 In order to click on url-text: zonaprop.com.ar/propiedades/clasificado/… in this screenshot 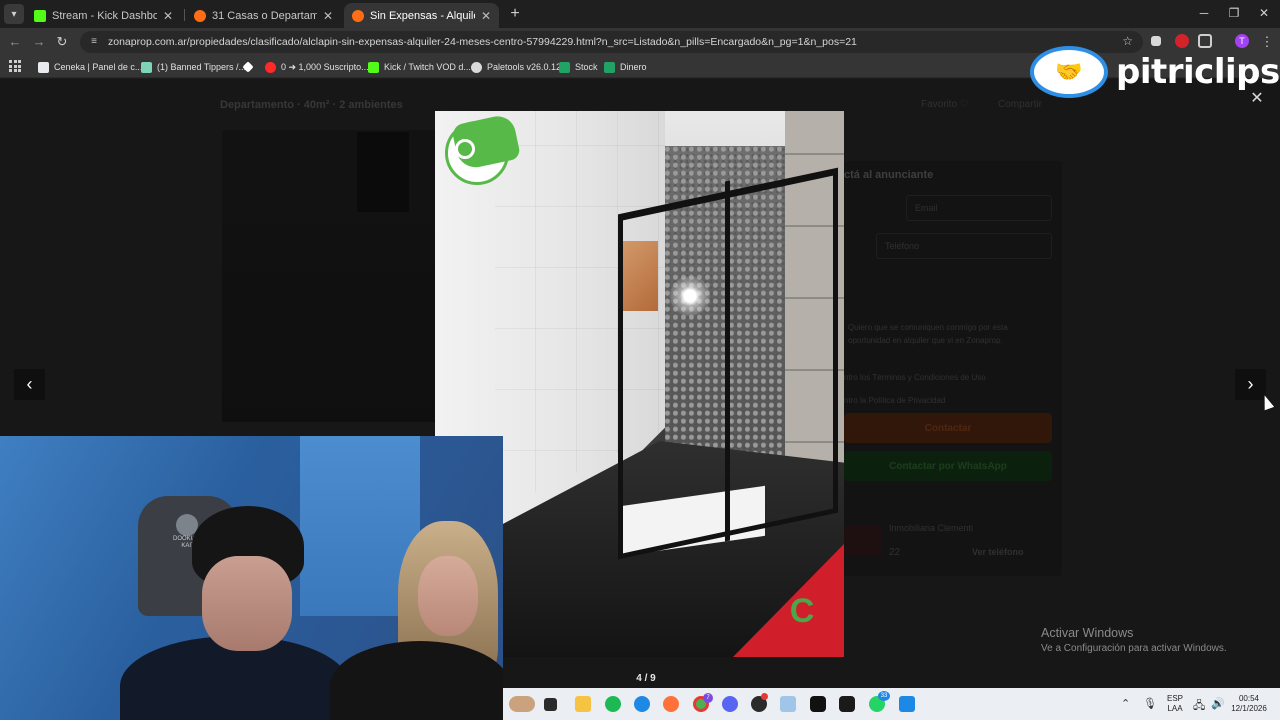, I will do `click(482, 42)`.